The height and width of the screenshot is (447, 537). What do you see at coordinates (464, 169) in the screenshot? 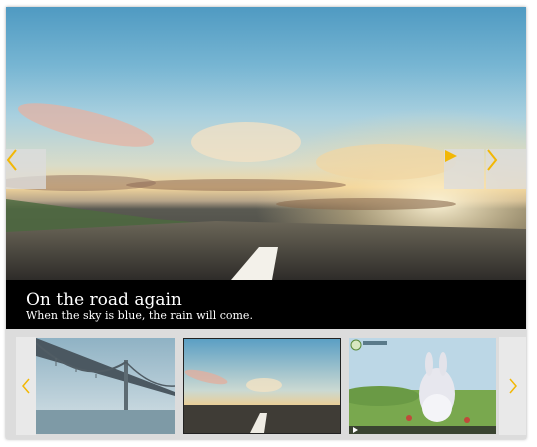
I see `play-button` at bounding box center [464, 169].